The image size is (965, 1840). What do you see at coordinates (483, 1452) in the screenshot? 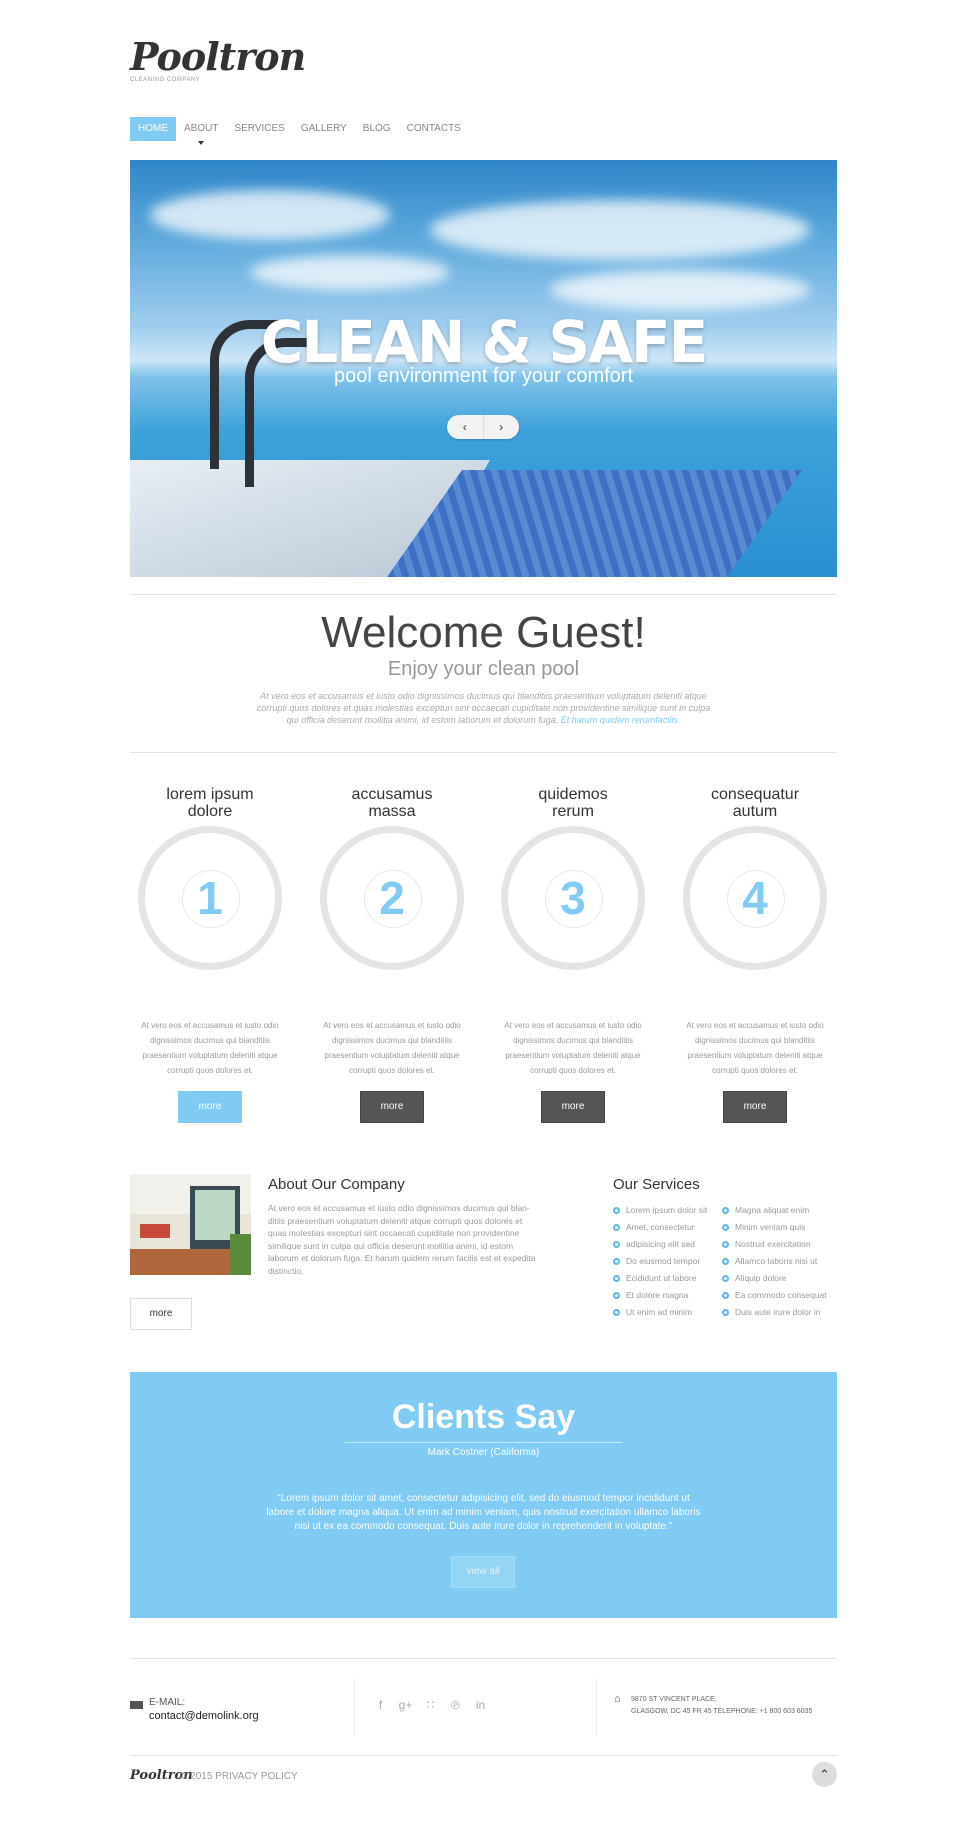
I see `clients-author: Mark Costner (California)` at bounding box center [483, 1452].